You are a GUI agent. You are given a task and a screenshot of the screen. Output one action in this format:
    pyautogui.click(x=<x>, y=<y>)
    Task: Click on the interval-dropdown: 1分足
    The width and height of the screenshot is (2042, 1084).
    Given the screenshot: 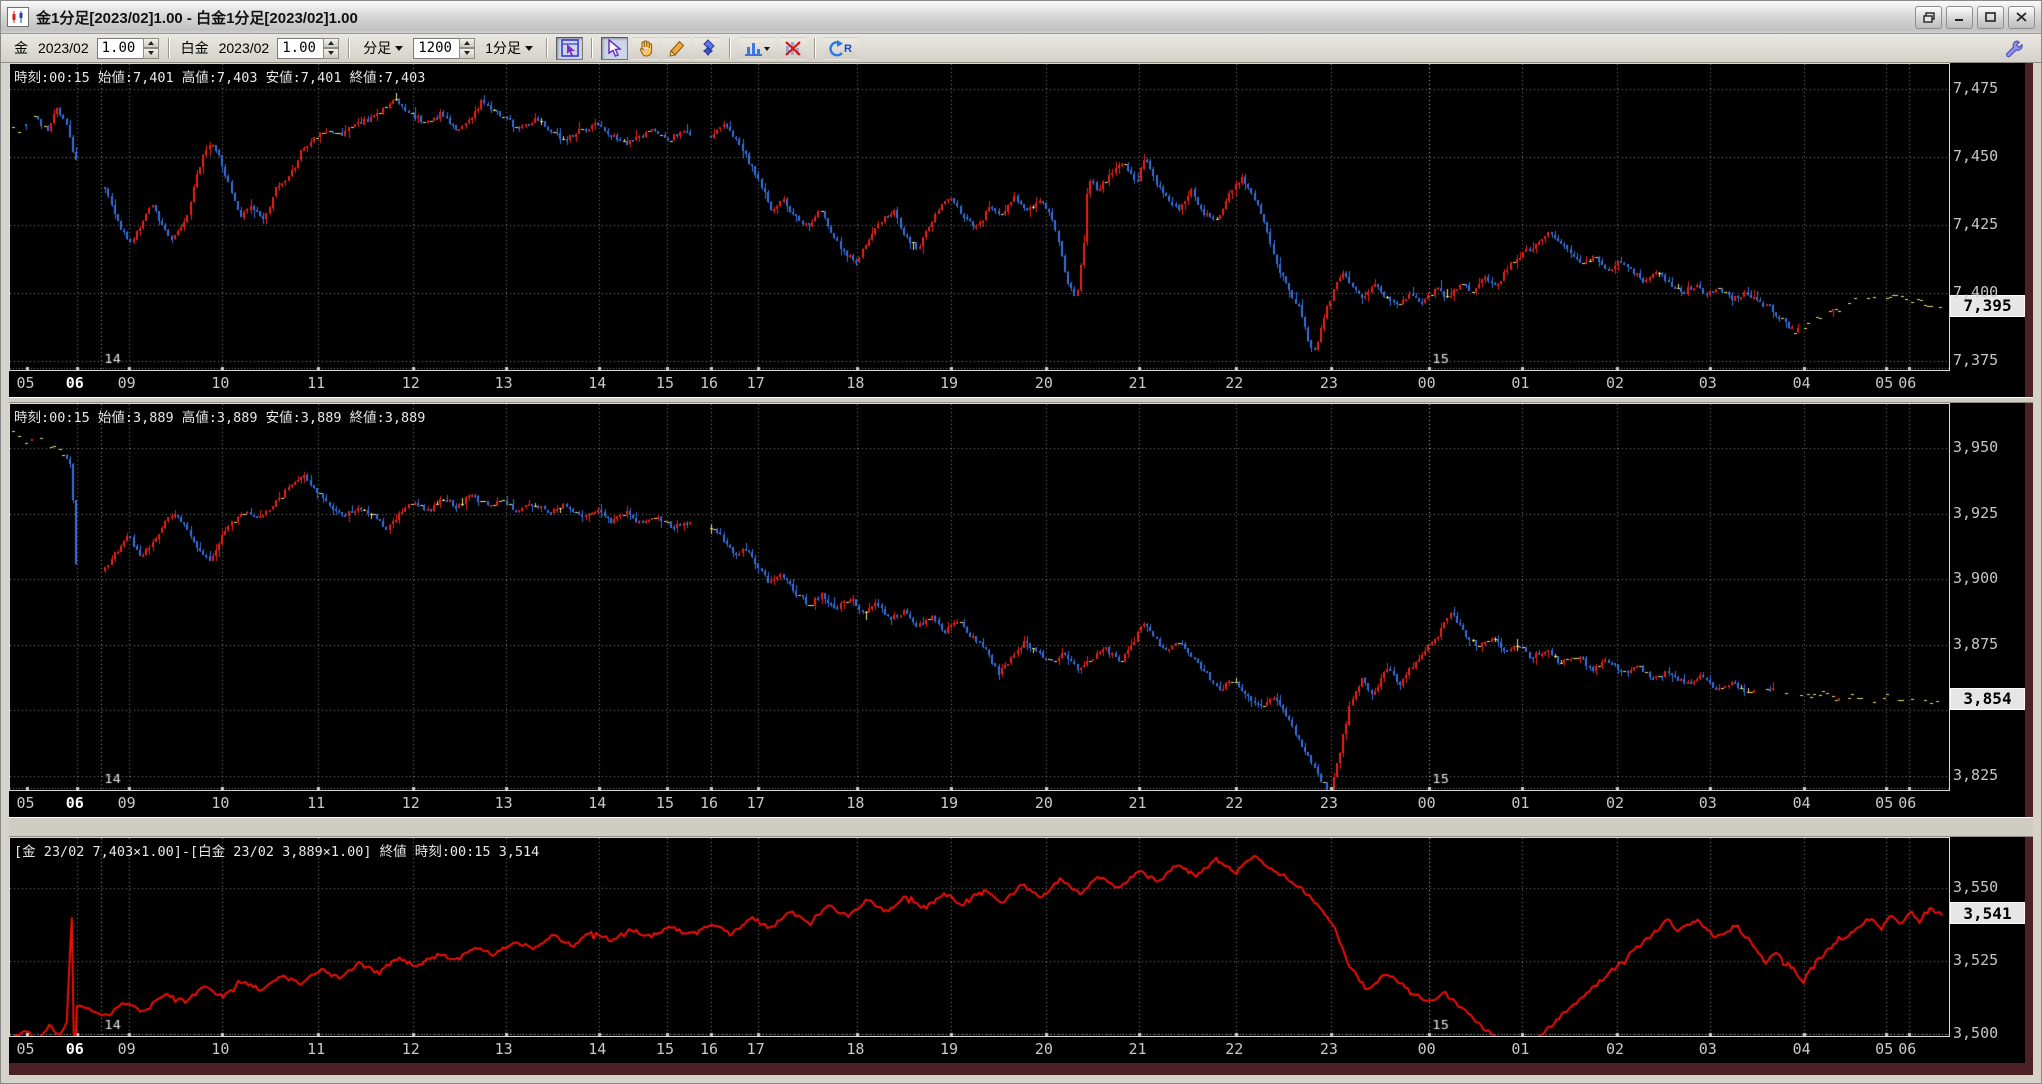 What is the action you would take?
    pyautogui.click(x=509, y=48)
    